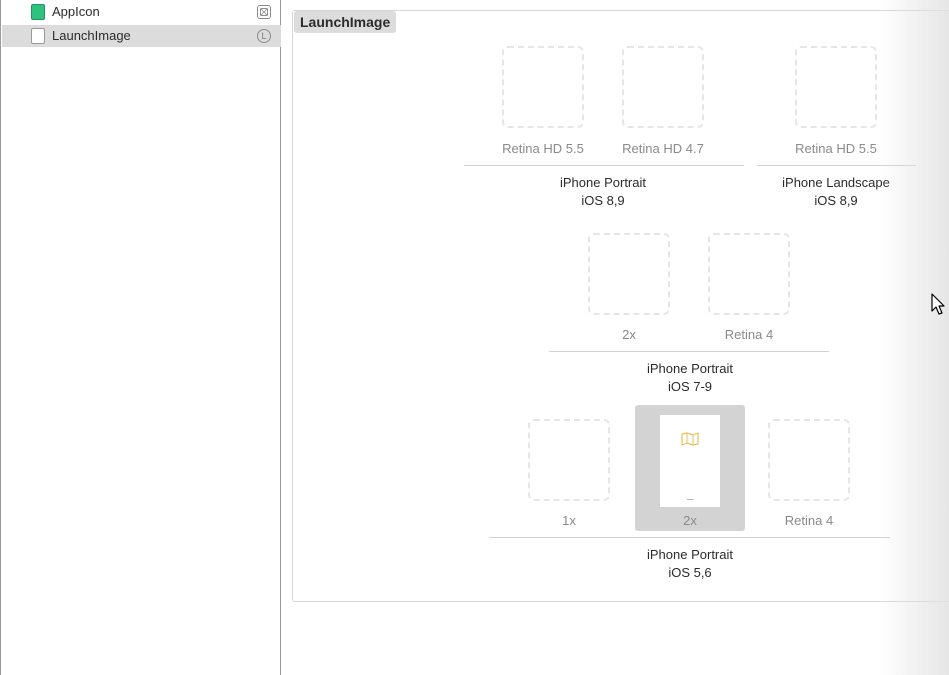 The image size is (949, 675). What do you see at coordinates (690, 564) in the screenshot?
I see `group-label-portrait-ios5-6: iPhone Portrait iOS 5,6` at bounding box center [690, 564].